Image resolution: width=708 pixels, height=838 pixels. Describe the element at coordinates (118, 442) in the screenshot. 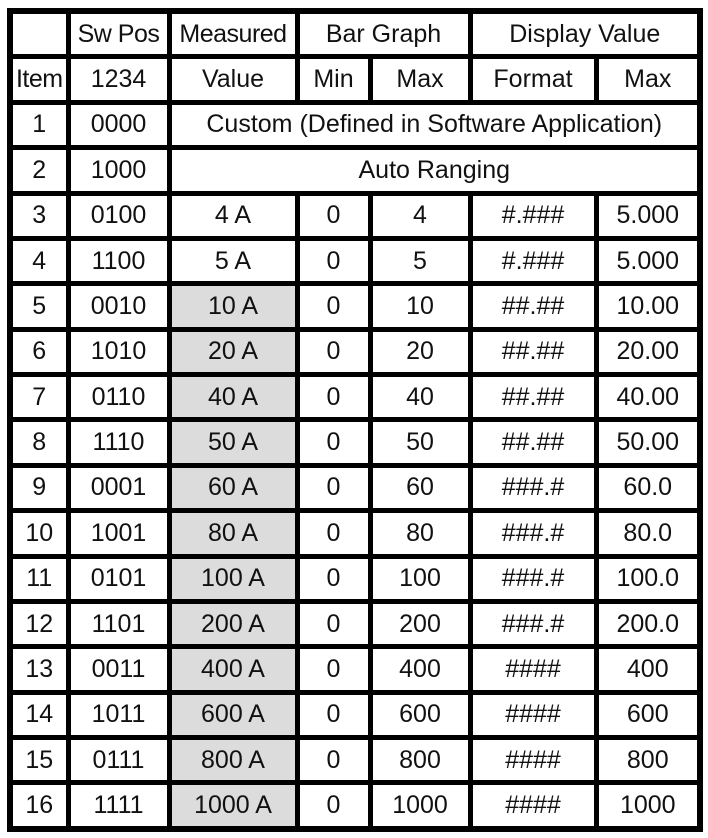

I see `sw-pos-cell: 1110` at that location.